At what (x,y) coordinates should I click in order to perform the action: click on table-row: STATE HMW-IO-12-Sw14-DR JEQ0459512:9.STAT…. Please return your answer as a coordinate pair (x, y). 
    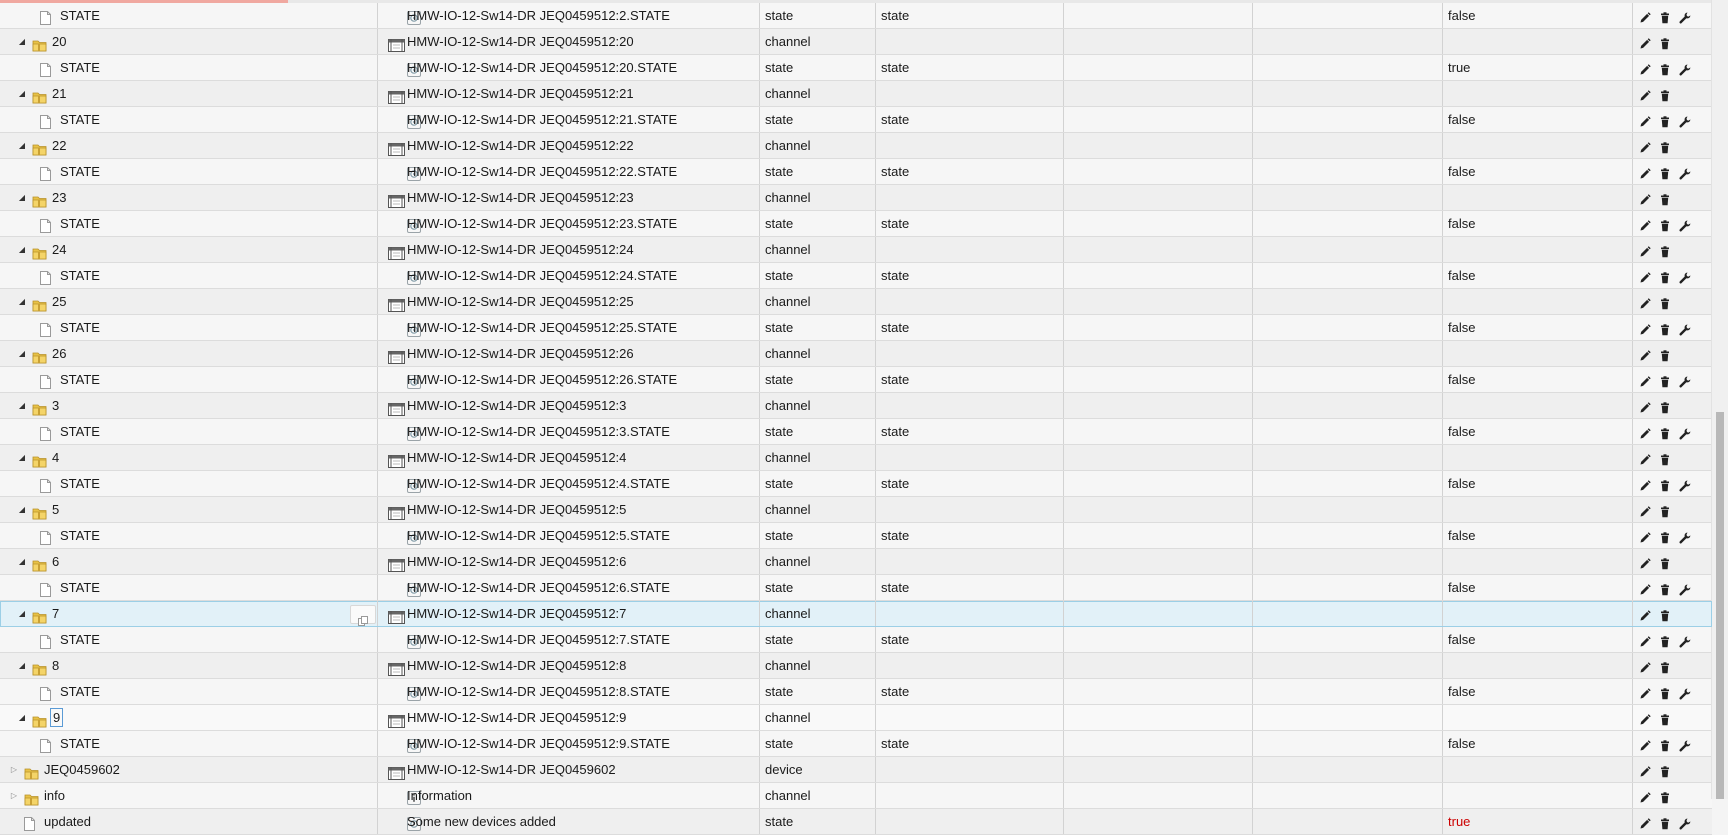
    Looking at the image, I should click on (856, 744).